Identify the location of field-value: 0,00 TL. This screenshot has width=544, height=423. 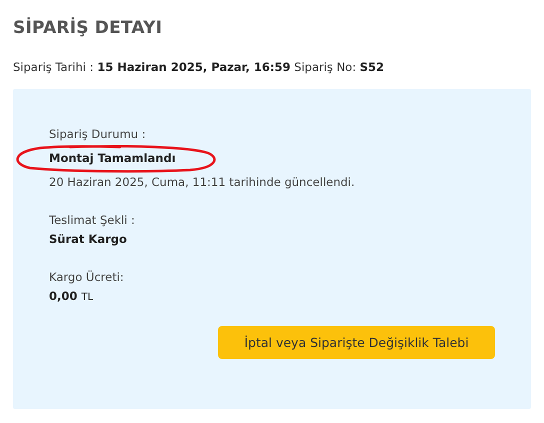
(71, 296).